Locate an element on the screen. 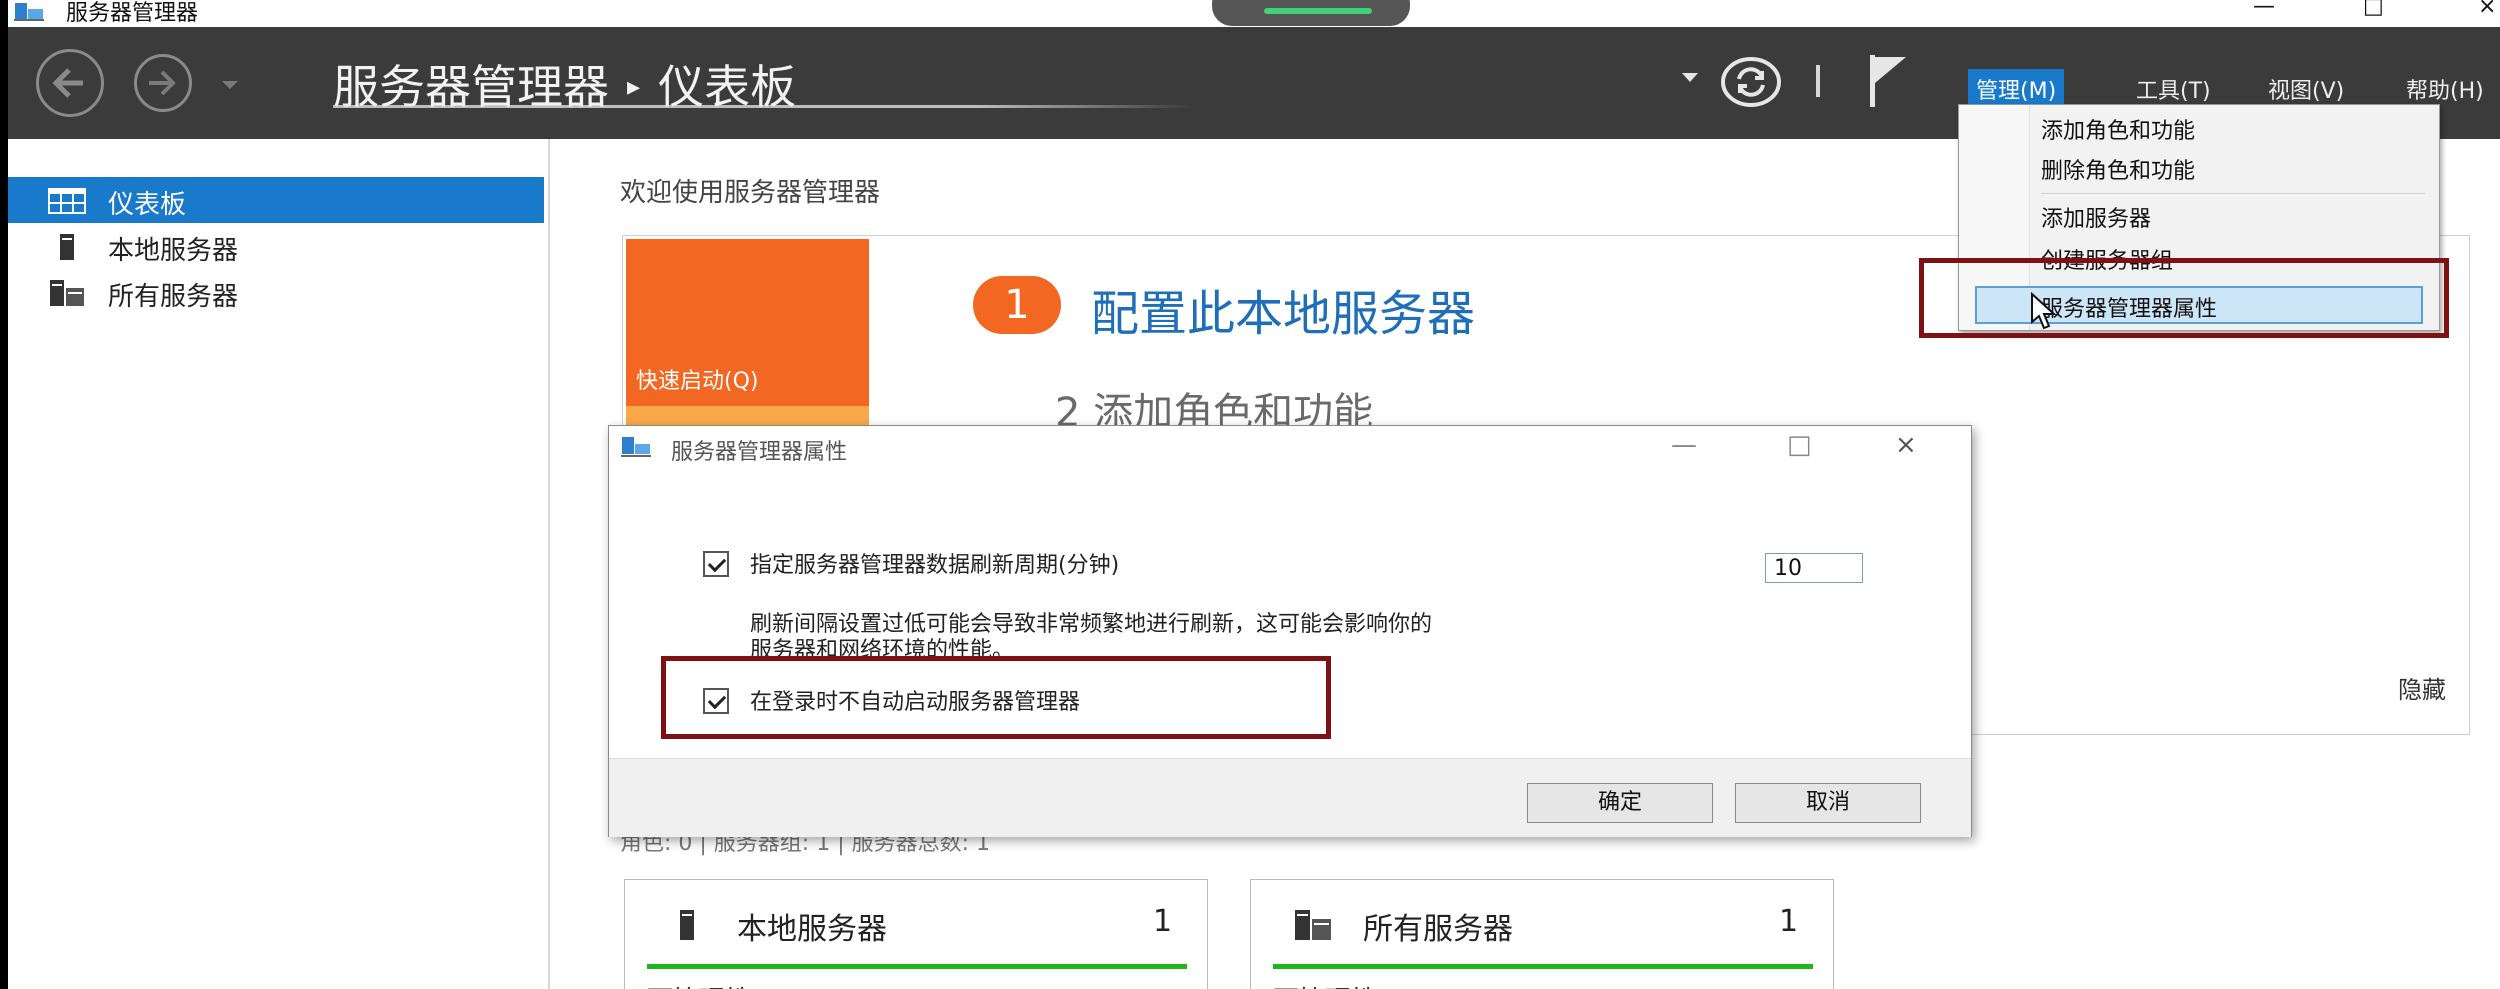 This screenshot has height=989, width=2500. sidebar-item-label: 所有服务器 is located at coordinates (173, 297).